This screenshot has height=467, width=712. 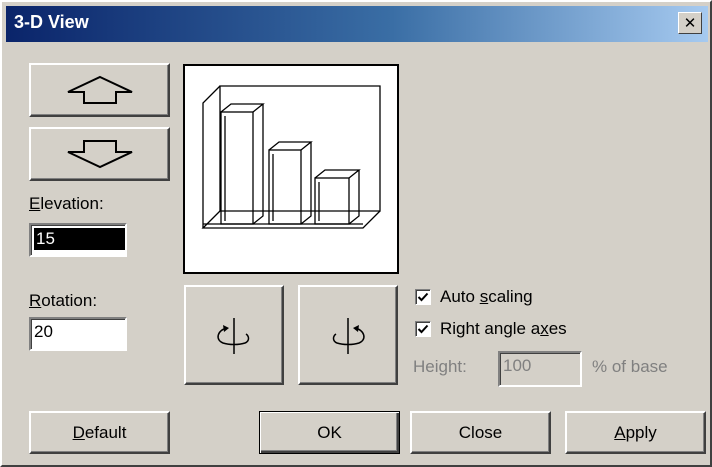 I want to click on height-label: Height:, so click(x=440, y=366).